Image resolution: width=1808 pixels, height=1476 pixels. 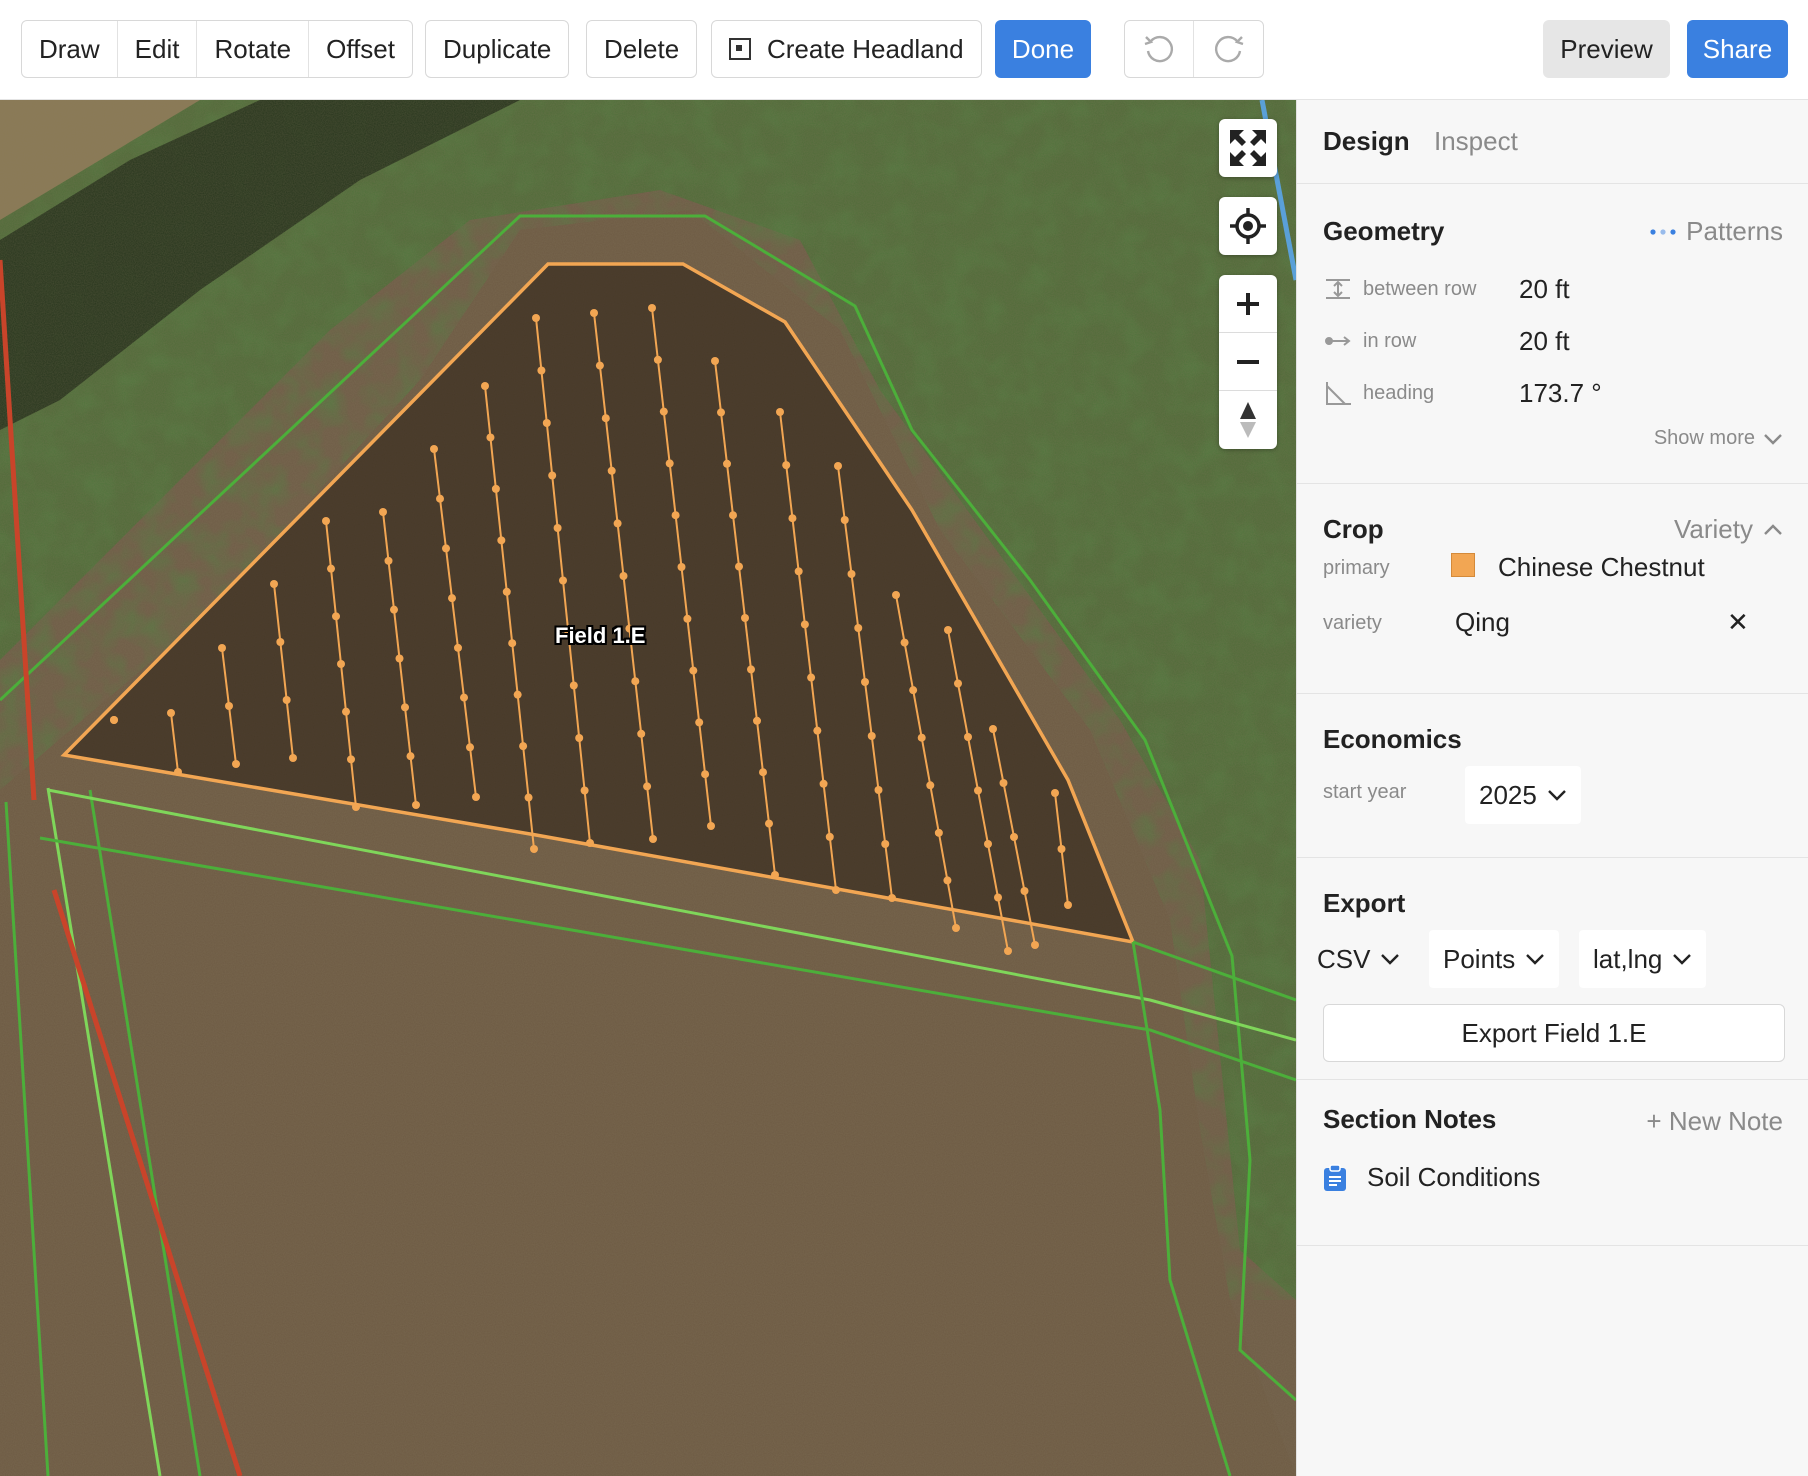 What do you see at coordinates (1523, 795) in the screenshot?
I see `start-year-dropdown: 2025` at bounding box center [1523, 795].